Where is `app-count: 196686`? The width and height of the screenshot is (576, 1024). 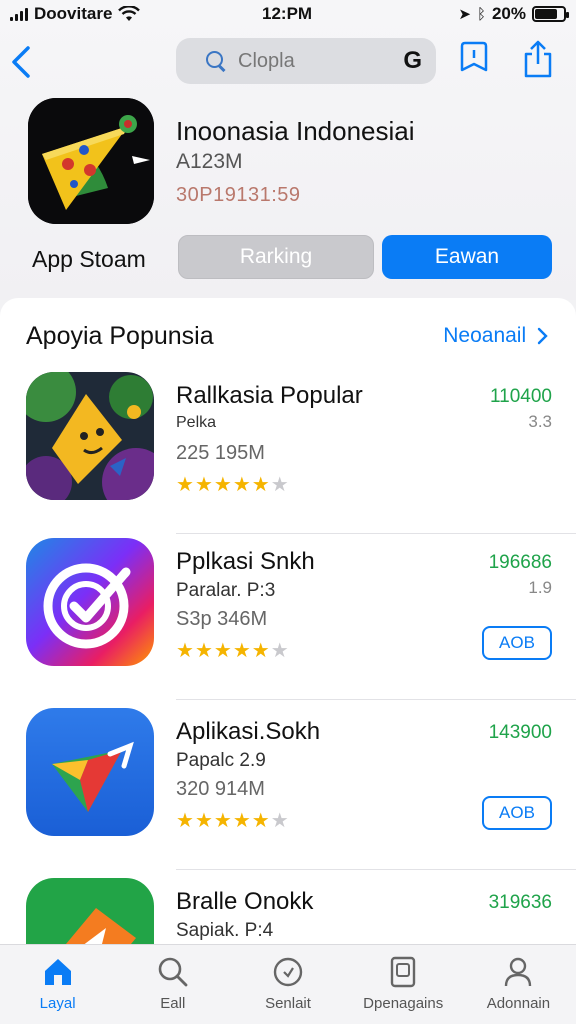
app-count: 196686 is located at coordinates (520, 562).